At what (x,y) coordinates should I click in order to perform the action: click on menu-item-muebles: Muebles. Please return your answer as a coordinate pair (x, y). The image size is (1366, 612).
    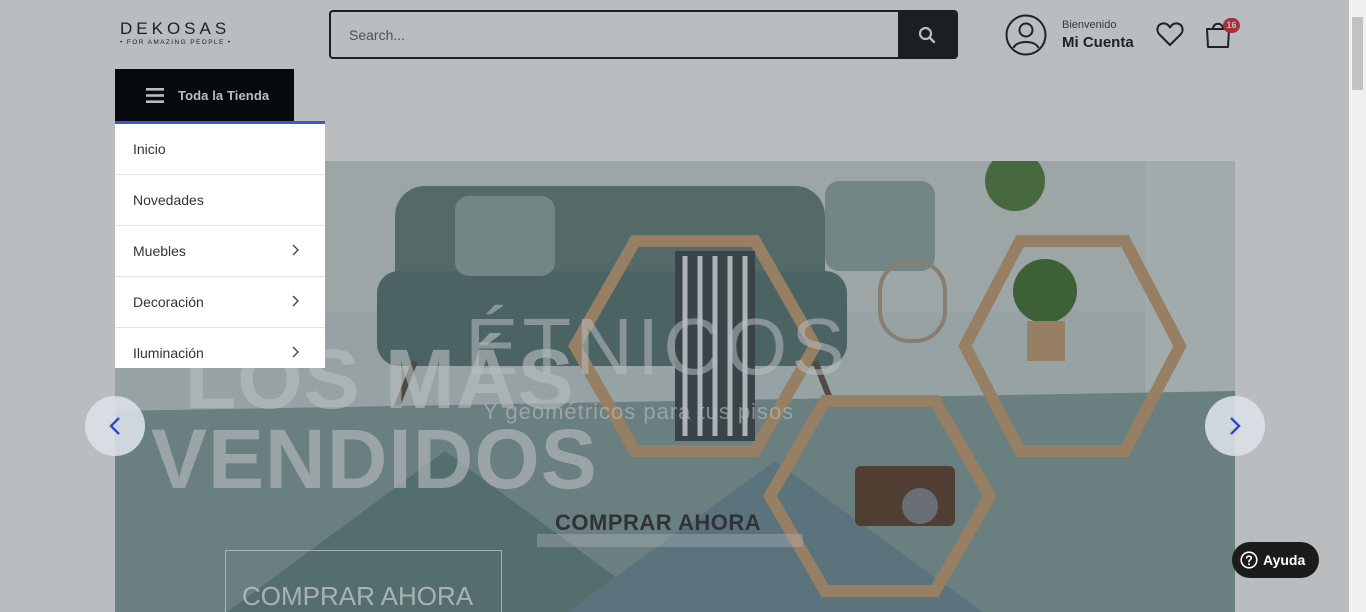
    Looking at the image, I should click on (220, 251).